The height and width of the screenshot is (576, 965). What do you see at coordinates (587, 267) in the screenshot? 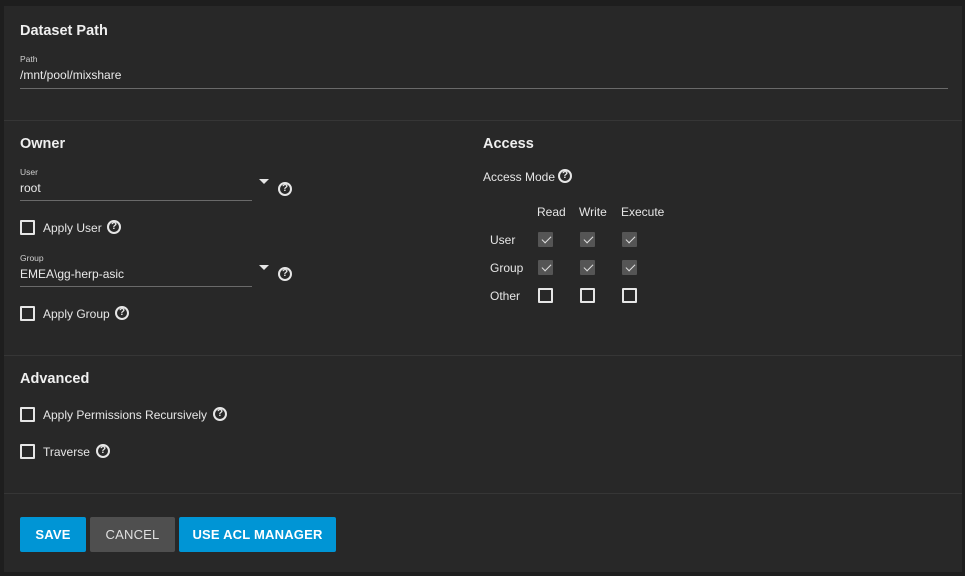
I see `group-write-checkbox` at bounding box center [587, 267].